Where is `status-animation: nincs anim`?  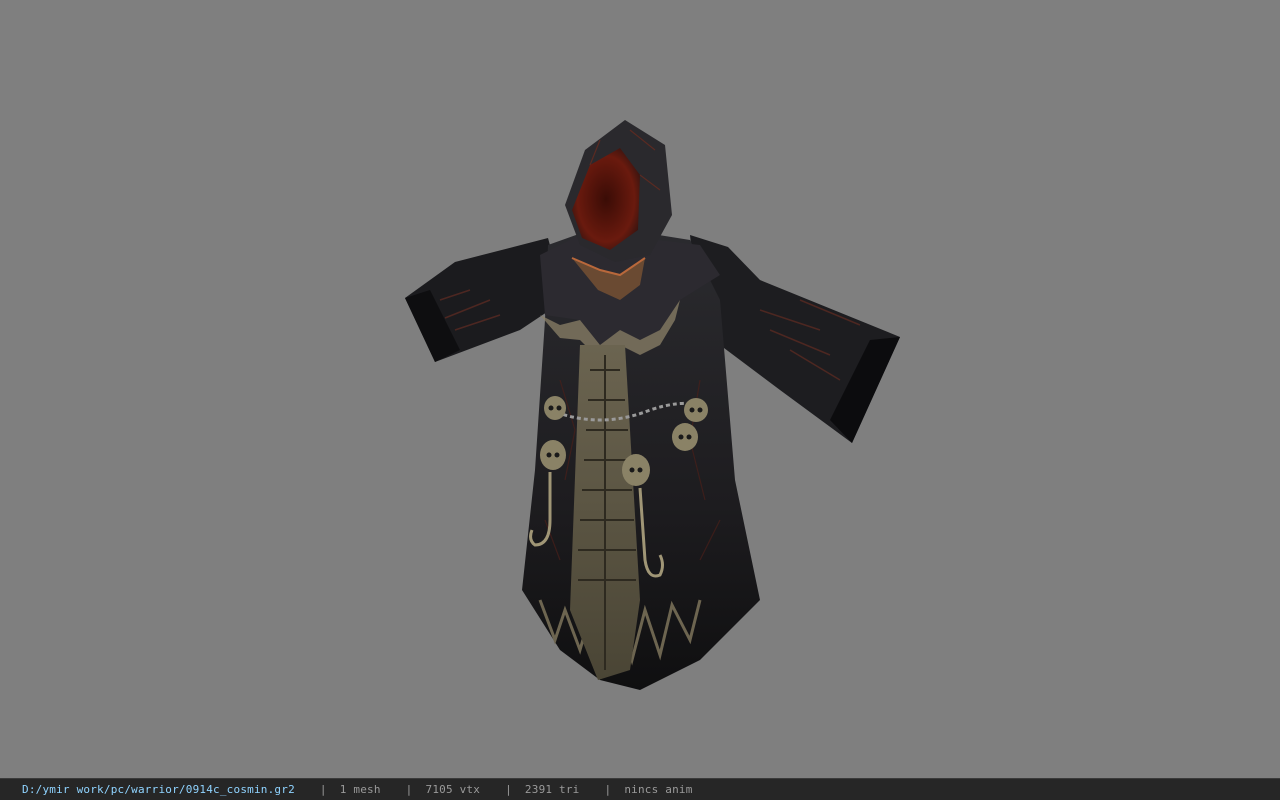 status-animation: nincs anim is located at coordinates (658, 789).